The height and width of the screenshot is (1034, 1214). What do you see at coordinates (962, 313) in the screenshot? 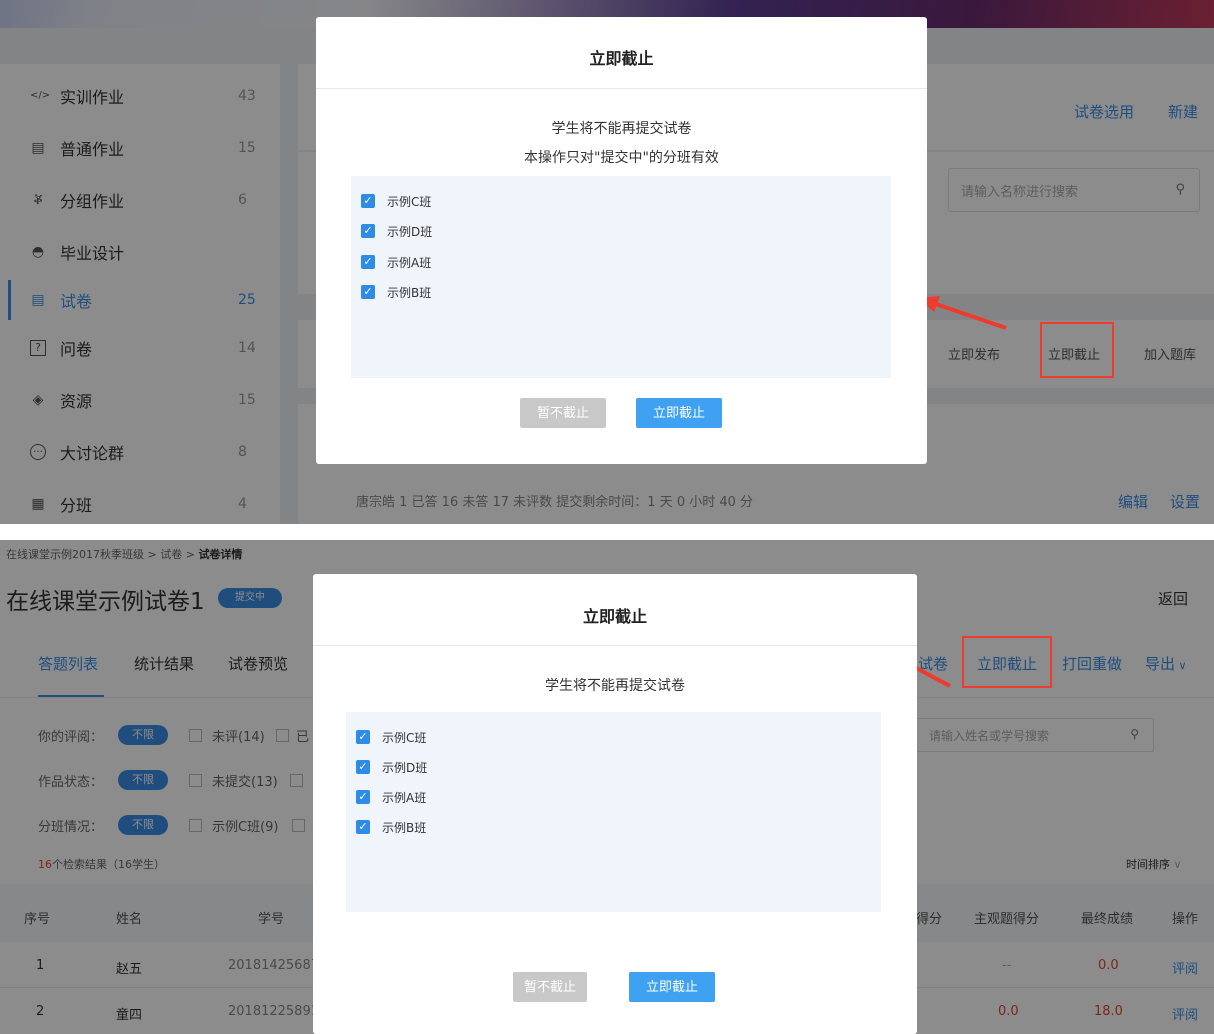
I see `annotation-arrow-icon` at bounding box center [962, 313].